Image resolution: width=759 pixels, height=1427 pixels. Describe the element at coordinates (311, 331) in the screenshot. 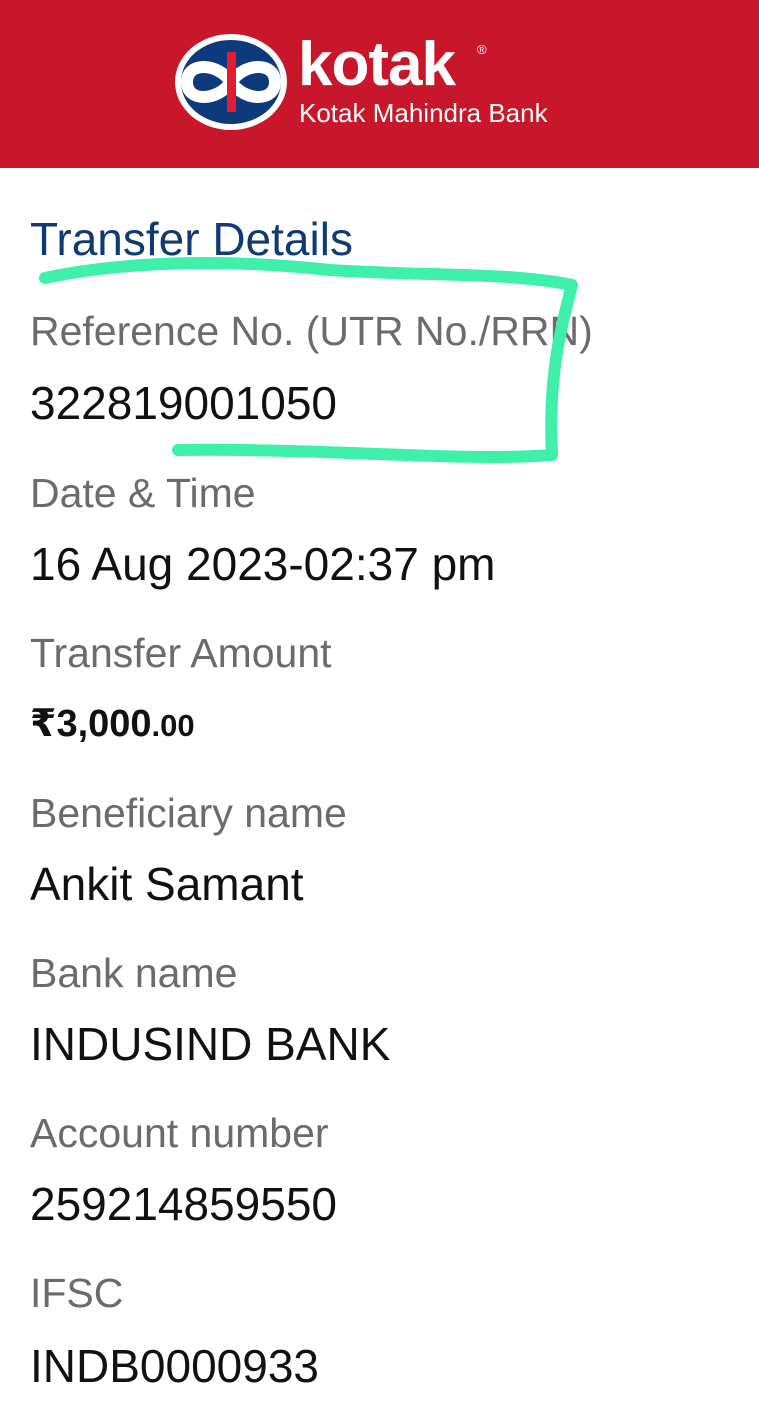

I see `reference-label: Reference No. (UTR No./RRN)` at that location.